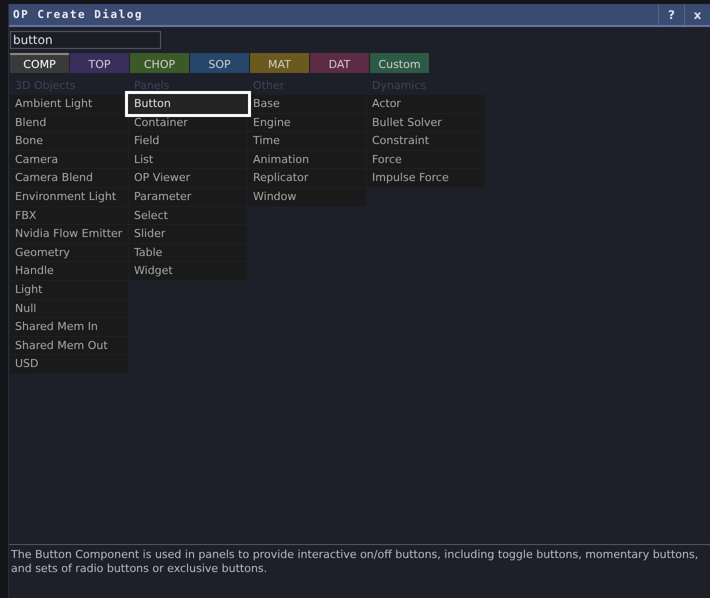 The height and width of the screenshot is (598, 710). What do you see at coordinates (426, 104) in the screenshot?
I see `operator-item: Actor` at bounding box center [426, 104].